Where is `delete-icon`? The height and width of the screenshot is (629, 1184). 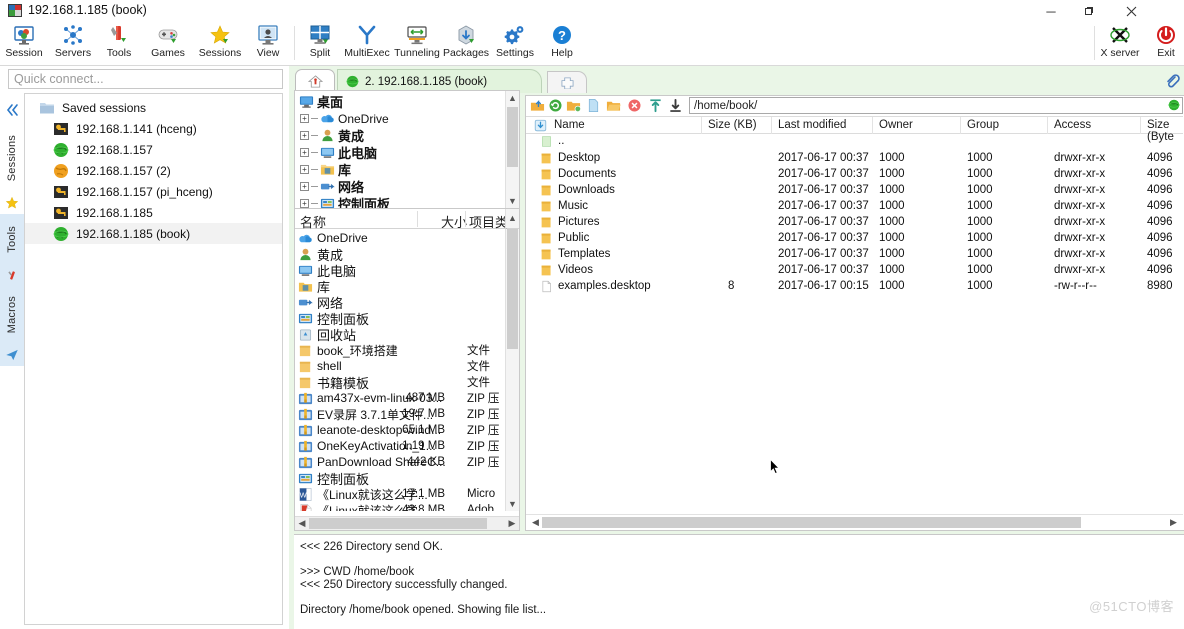
delete-icon is located at coordinates (634, 105).